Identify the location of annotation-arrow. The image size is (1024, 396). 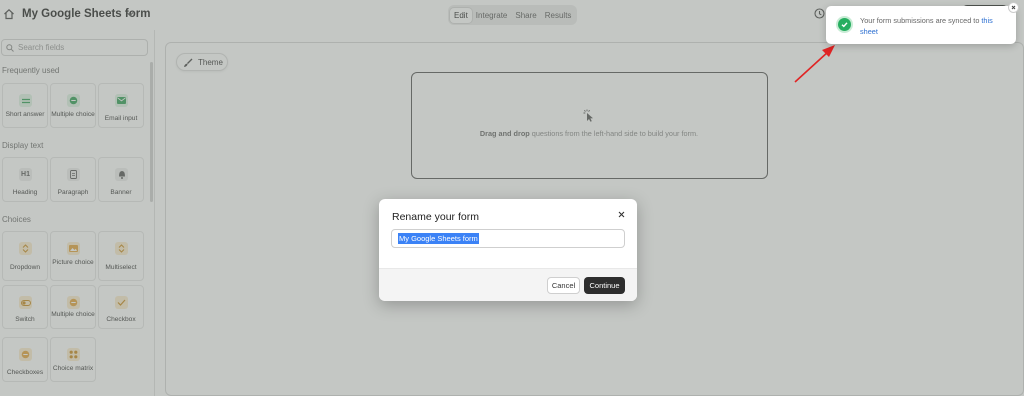
(814, 64).